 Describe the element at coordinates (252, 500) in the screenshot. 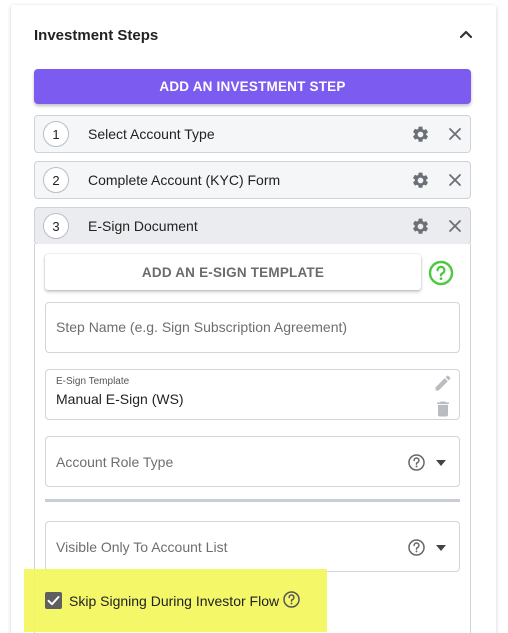

I see `section-divider` at that location.